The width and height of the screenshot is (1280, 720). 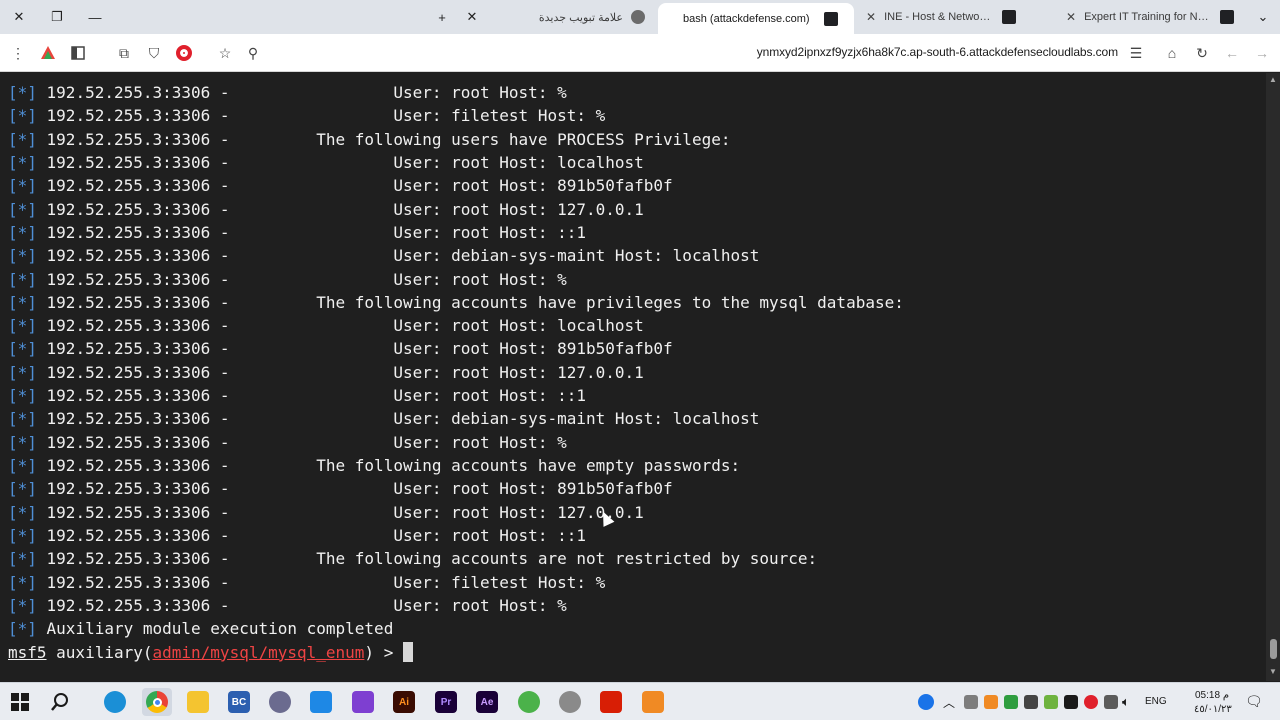 What do you see at coordinates (19, 17) in the screenshot?
I see `close-window-icon: ✕` at bounding box center [19, 17].